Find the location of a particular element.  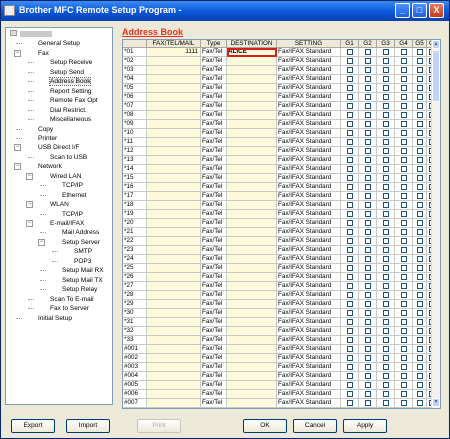

row-id-cell: *29 is located at coordinates (135, 304).